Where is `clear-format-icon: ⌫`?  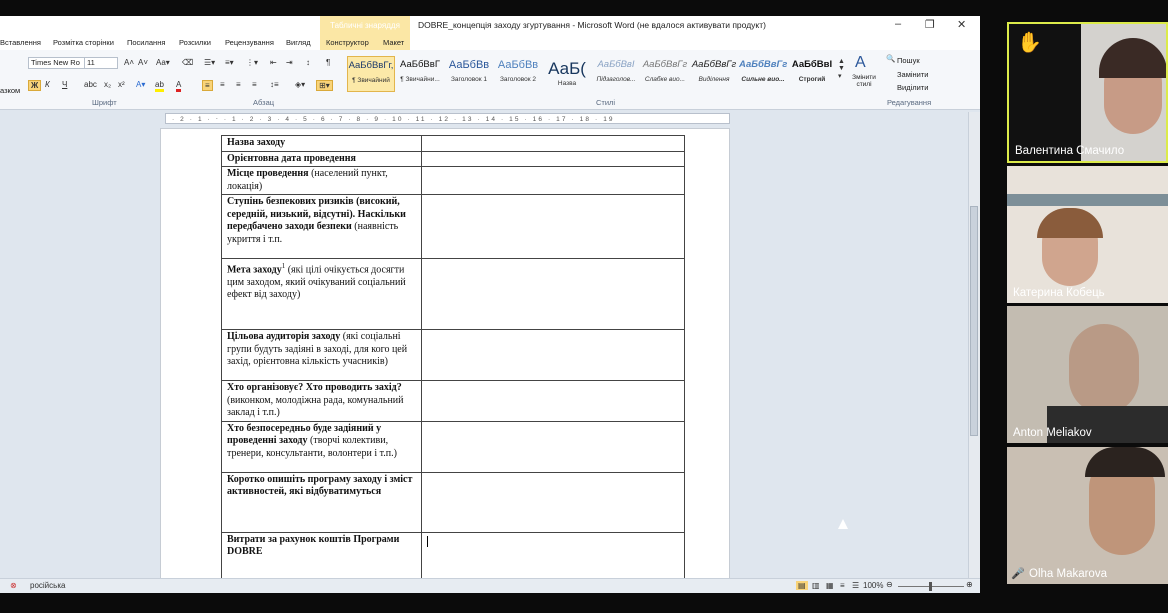 clear-format-icon: ⌫ is located at coordinates (187, 62).